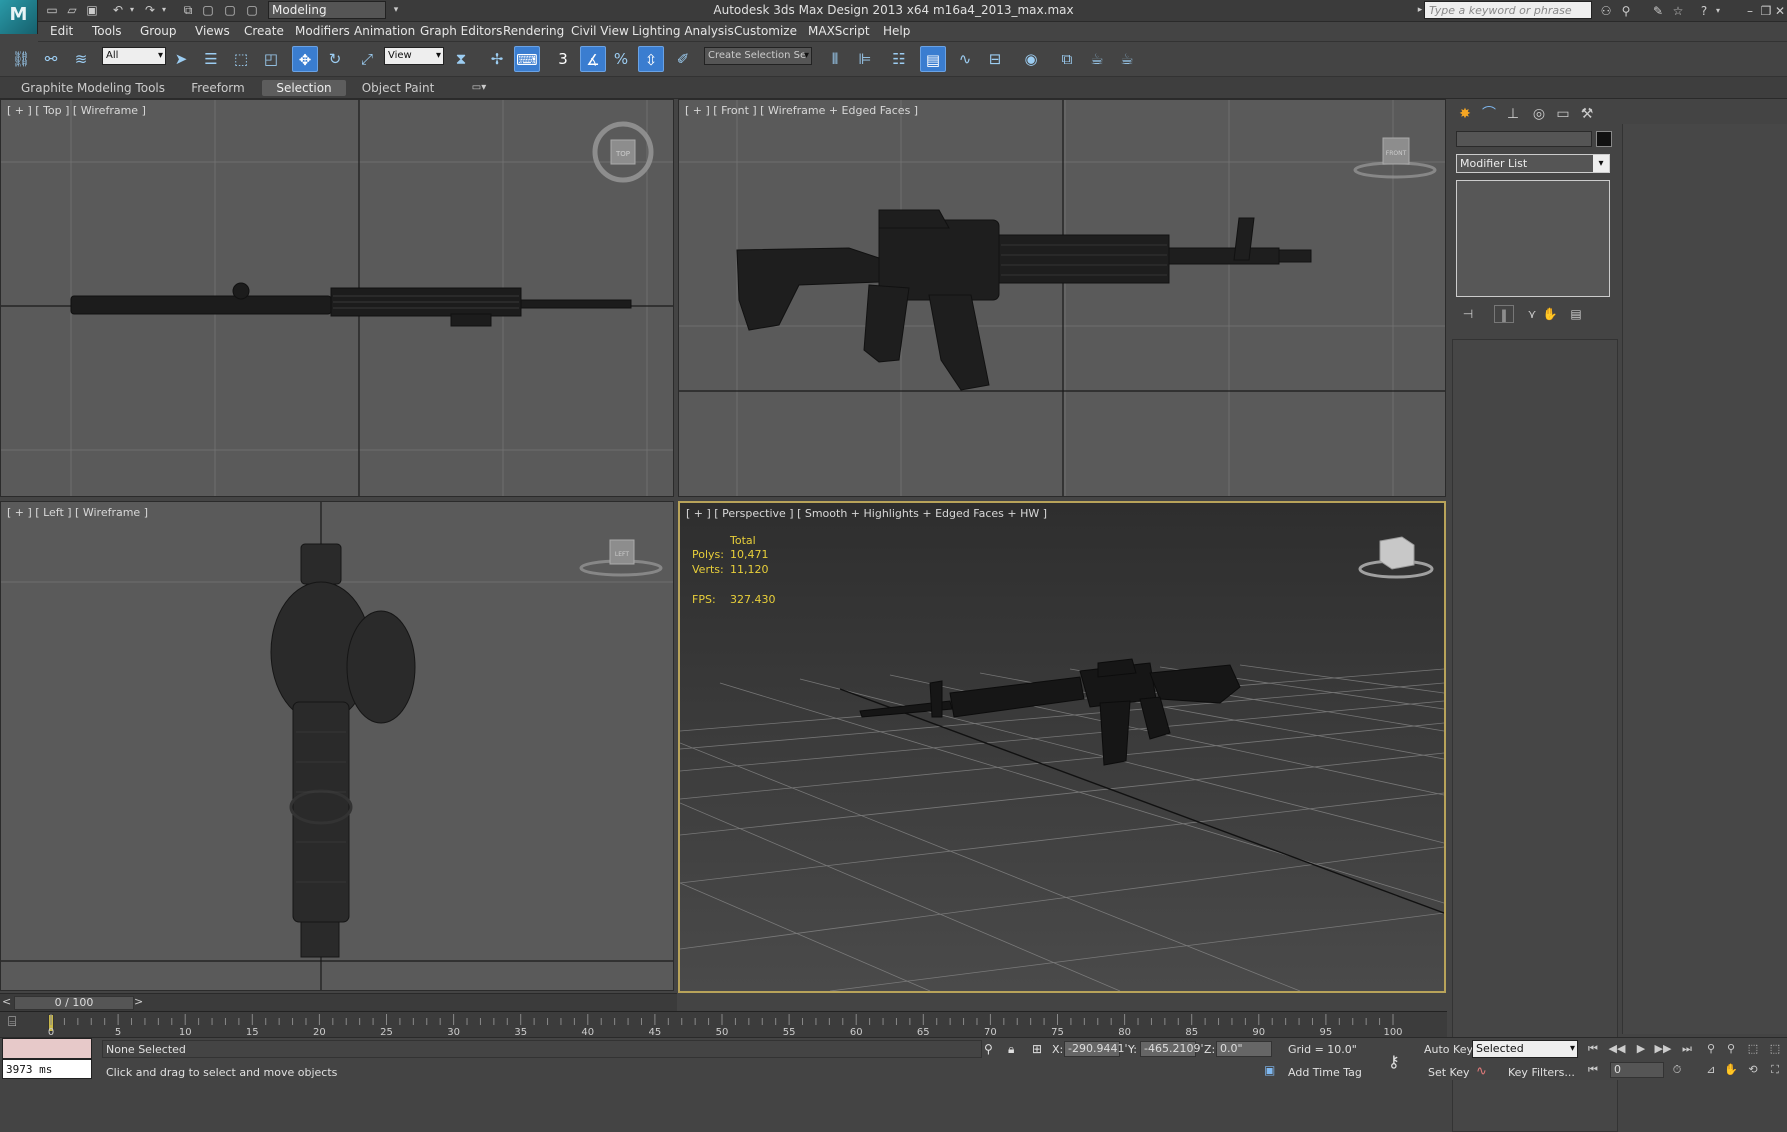  What do you see at coordinates (683, 31) in the screenshot?
I see `menu-lighting-analysis: Lighting Analysis` at bounding box center [683, 31].